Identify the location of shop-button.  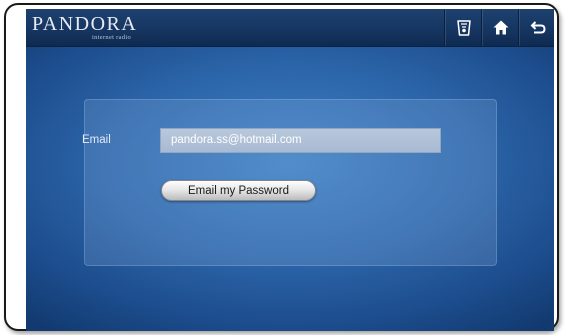
(463, 27).